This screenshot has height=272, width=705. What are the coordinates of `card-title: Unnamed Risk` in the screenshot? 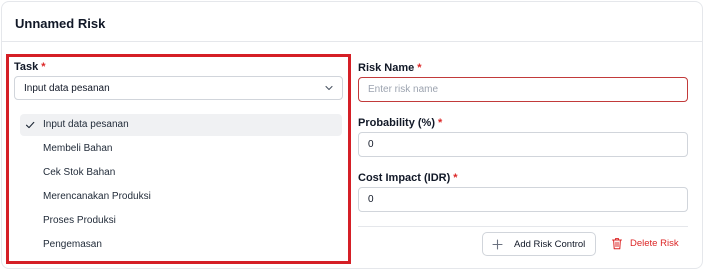 It's located at (60, 23).